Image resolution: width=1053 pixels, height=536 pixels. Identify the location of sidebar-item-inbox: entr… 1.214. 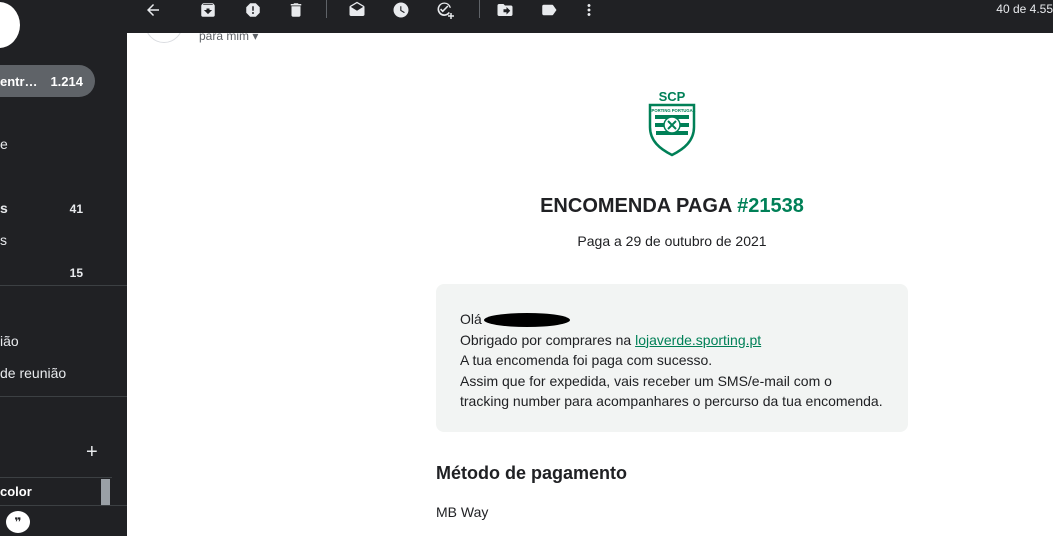
(47, 81).